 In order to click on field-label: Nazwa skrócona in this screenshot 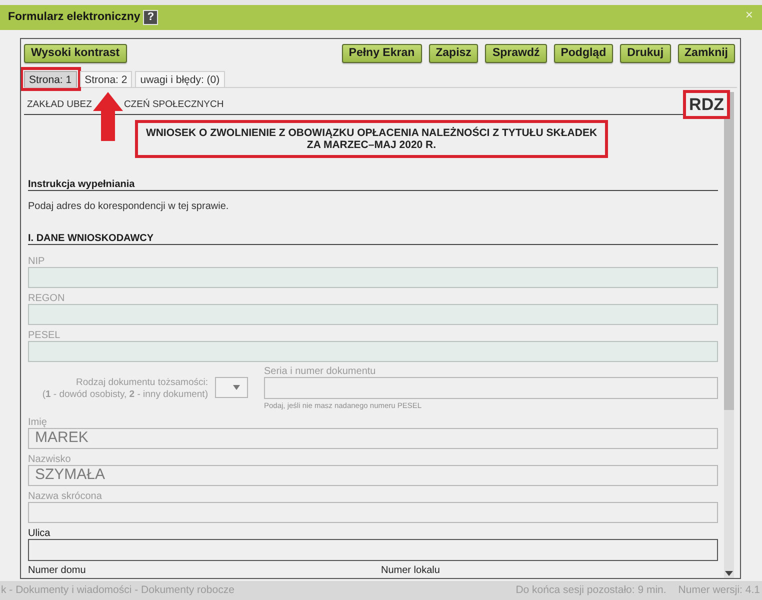, I will do `click(65, 496)`.